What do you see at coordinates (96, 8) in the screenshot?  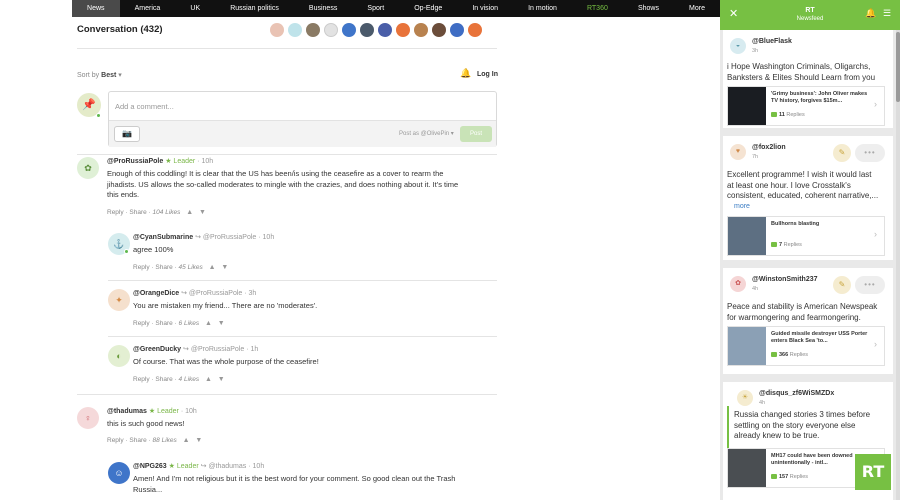 I see `nav-item-news: News` at bounding box center [96, 8].